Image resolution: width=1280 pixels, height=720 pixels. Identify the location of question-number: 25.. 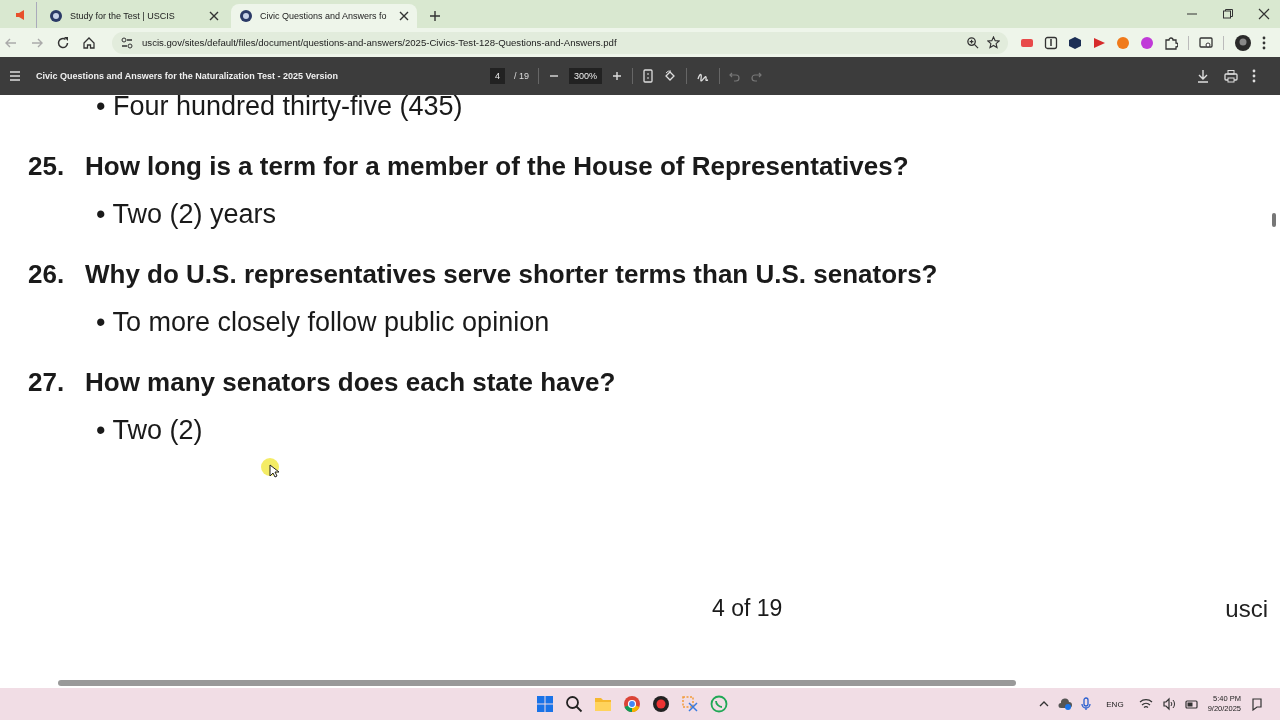
(47, 166).